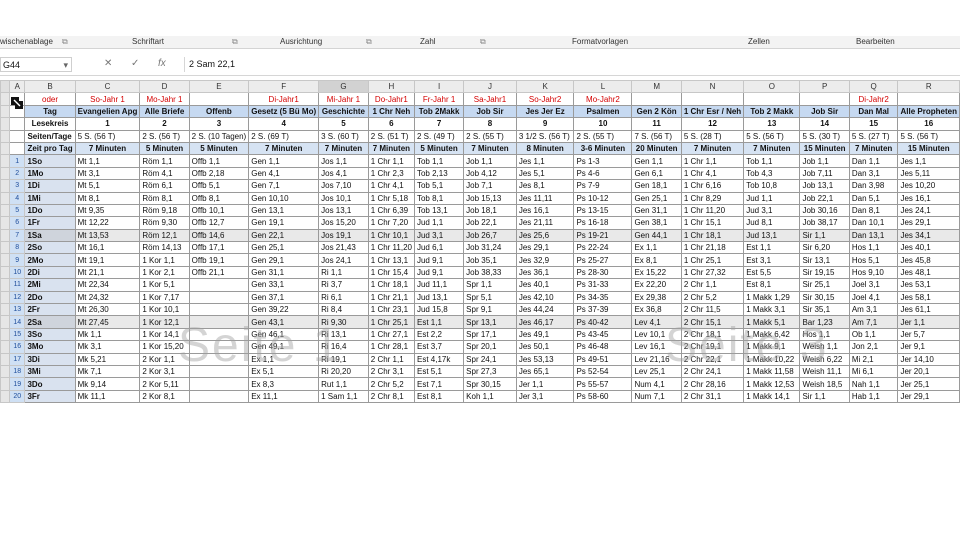  I want to click on column-header-h: H, so click(391, 86).